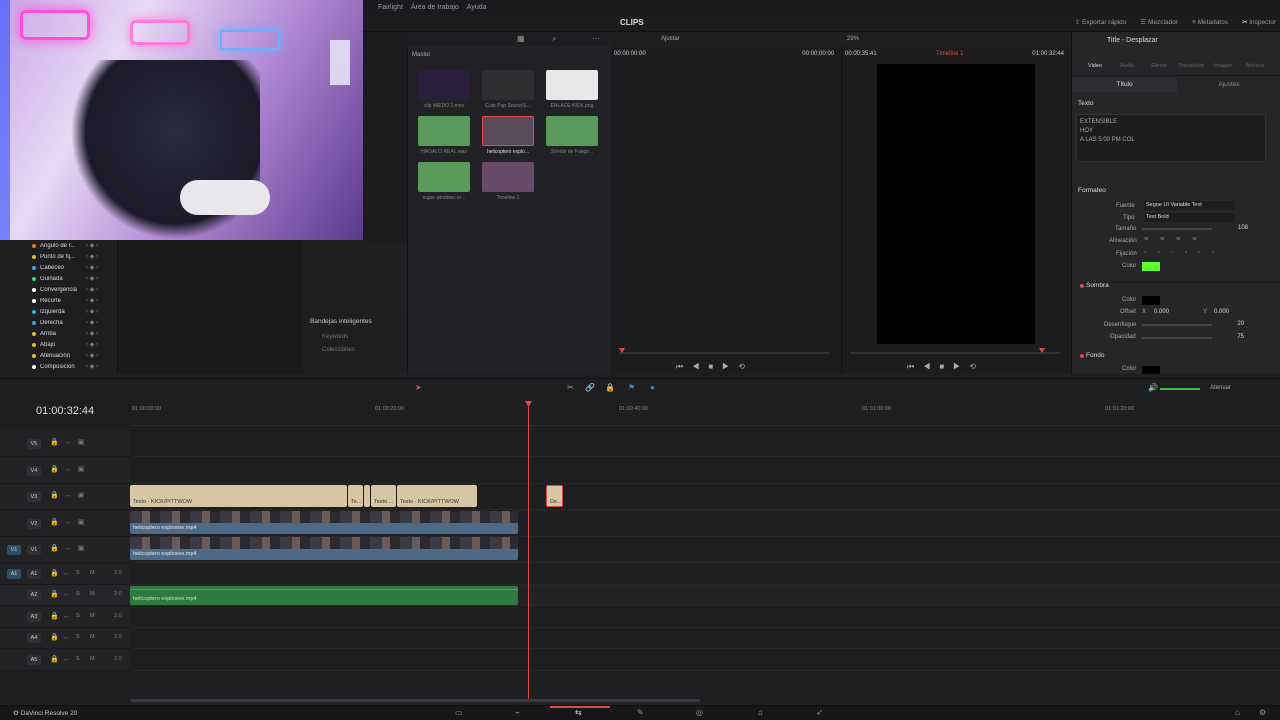 The width and height of the screenshot is (1280, 720). I want to click on track-name: V3, so click(34, 497).